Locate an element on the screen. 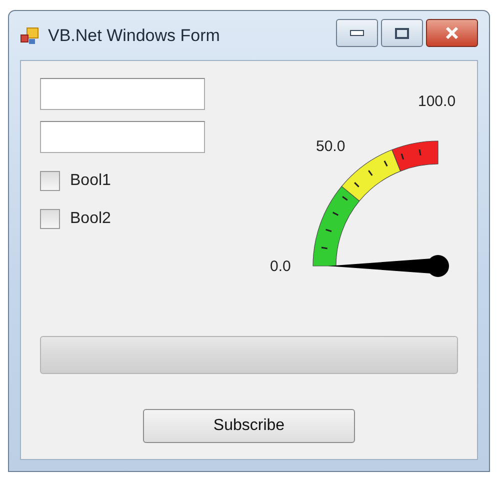  minimize-icon is located at coordinates (357, 33).